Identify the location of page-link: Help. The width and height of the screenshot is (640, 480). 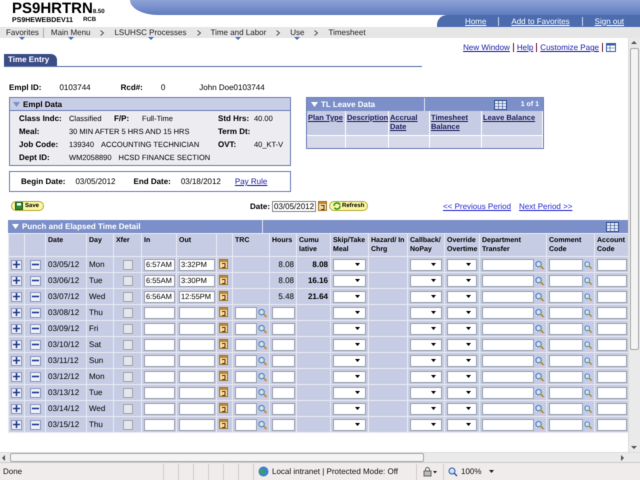
(526, 47).